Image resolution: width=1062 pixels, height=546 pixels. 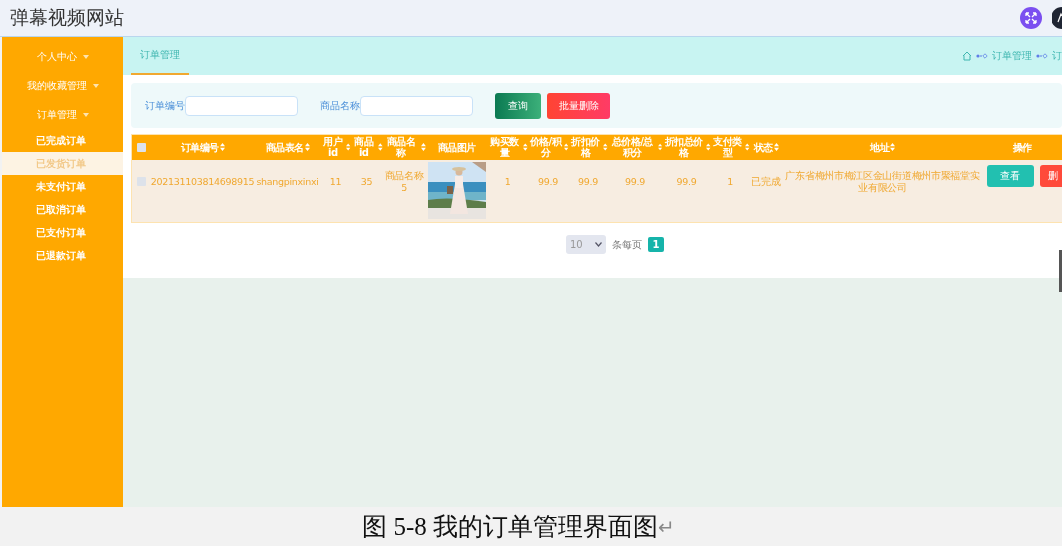 What do you see at coordinates (62, 163) in the screenshot?
I see `submenu-item: 已发货订单` at bounding box center [62, 163].